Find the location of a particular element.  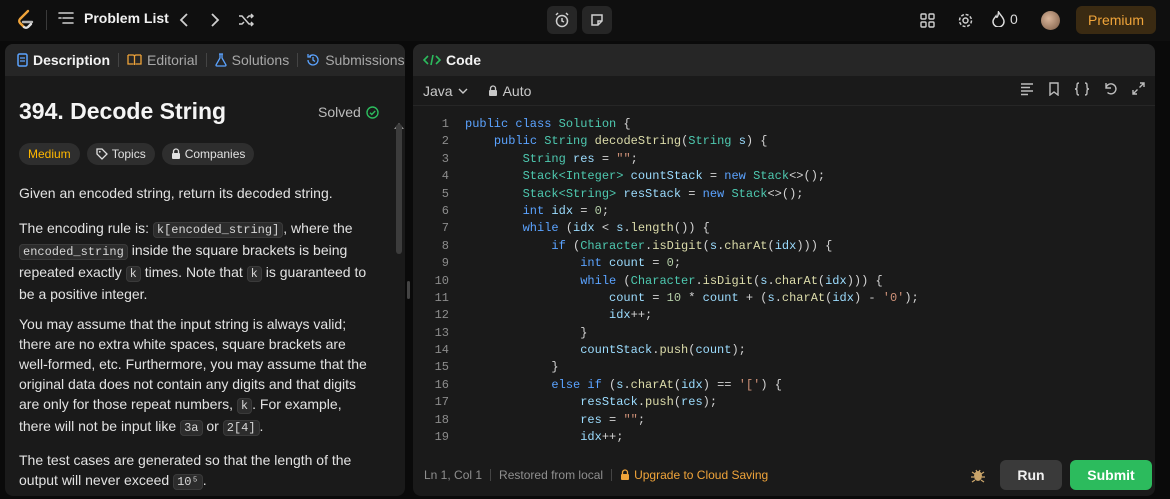

auto-mode-toggle: Auto is located at coordinates (510, 90).